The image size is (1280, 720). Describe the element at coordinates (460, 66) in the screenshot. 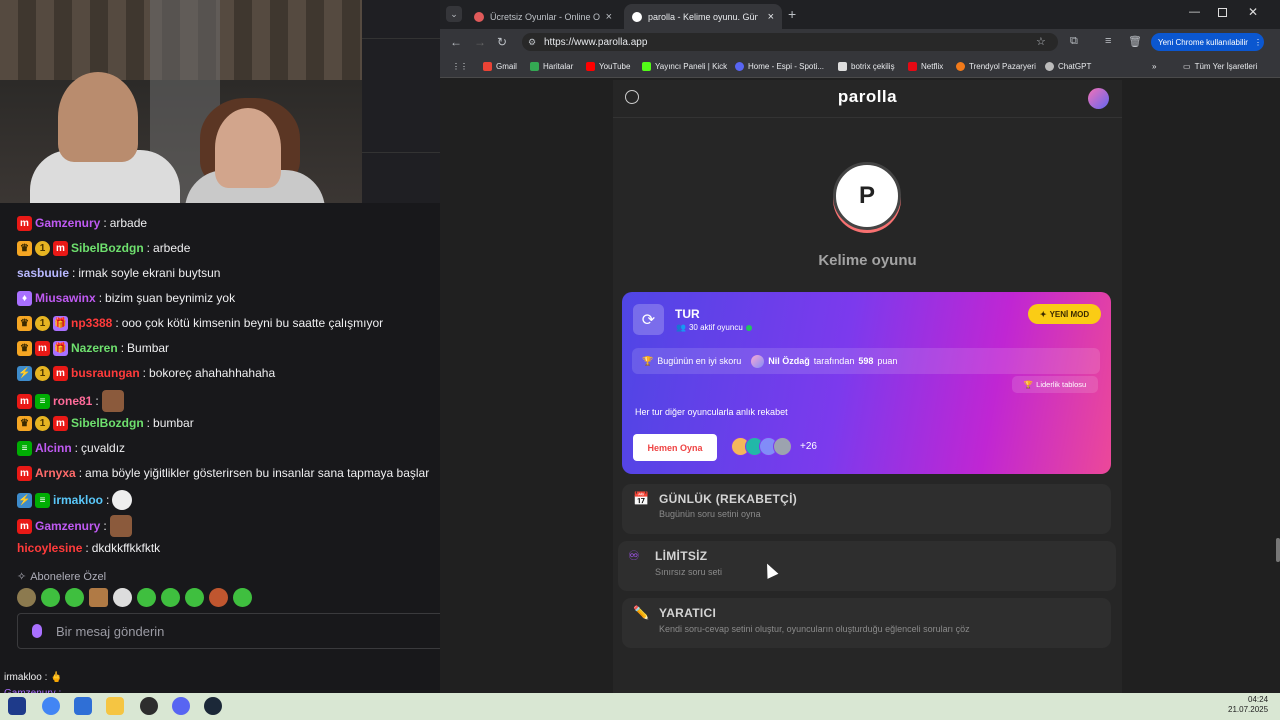

I see `apps-icon: ⋮⋮` at that location.